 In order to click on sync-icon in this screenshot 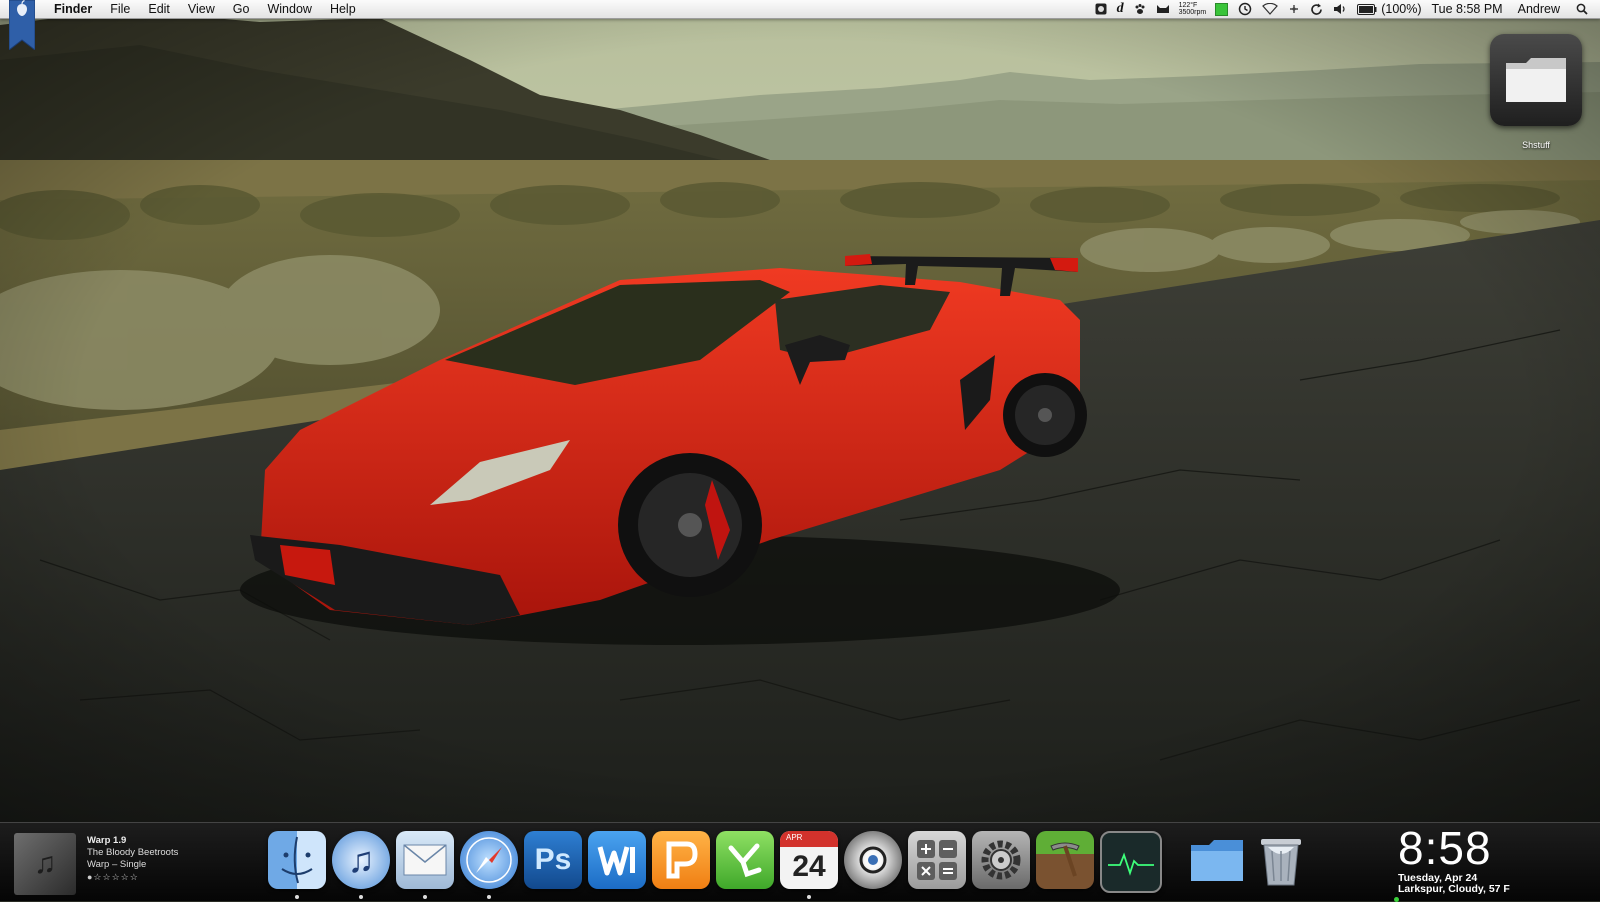, I will do `click(1316, 9)`.